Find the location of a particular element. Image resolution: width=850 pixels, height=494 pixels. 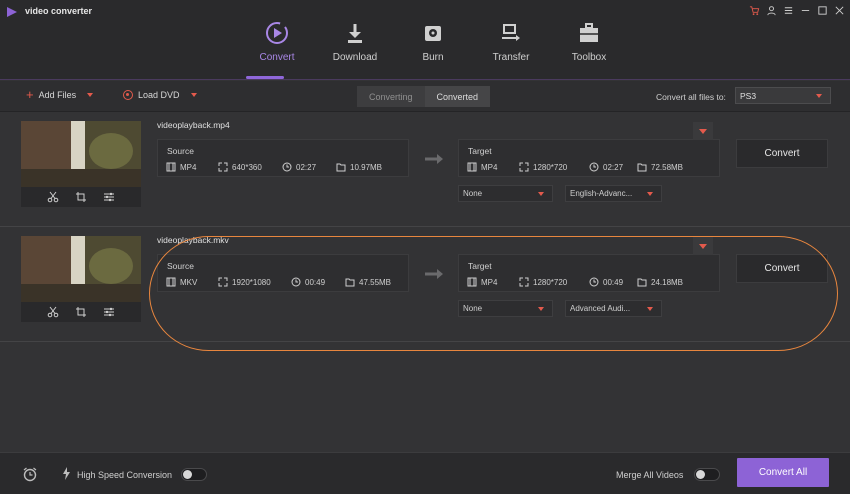

window-controls is located at coordinates (797, 10).